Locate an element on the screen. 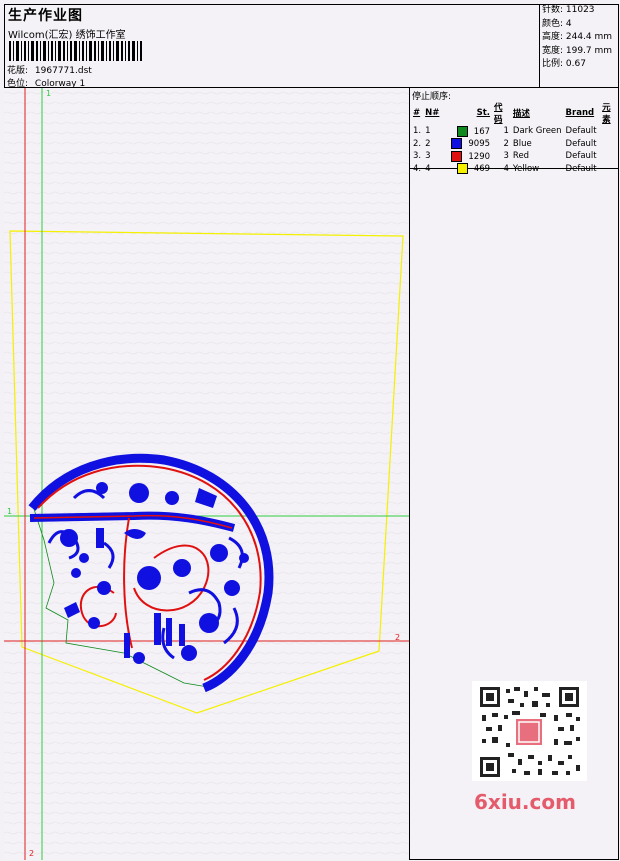  stop-row-code: 3 is located at coordinates (506, 156).